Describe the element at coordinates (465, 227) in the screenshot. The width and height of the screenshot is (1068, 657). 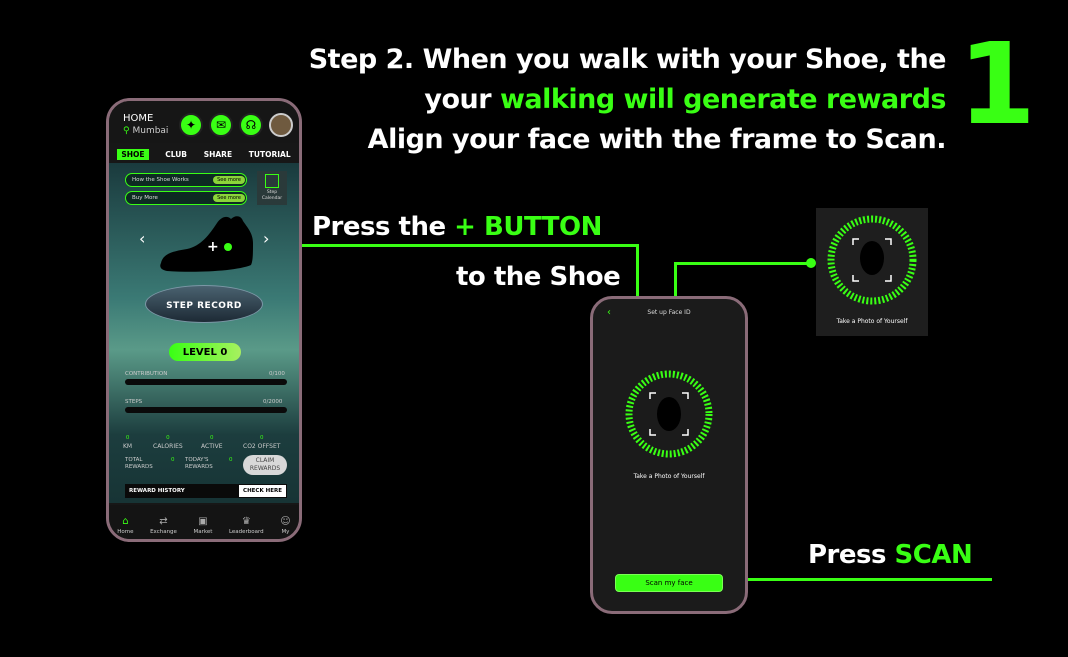
I see `callout-plus-symbol: +` at that location.